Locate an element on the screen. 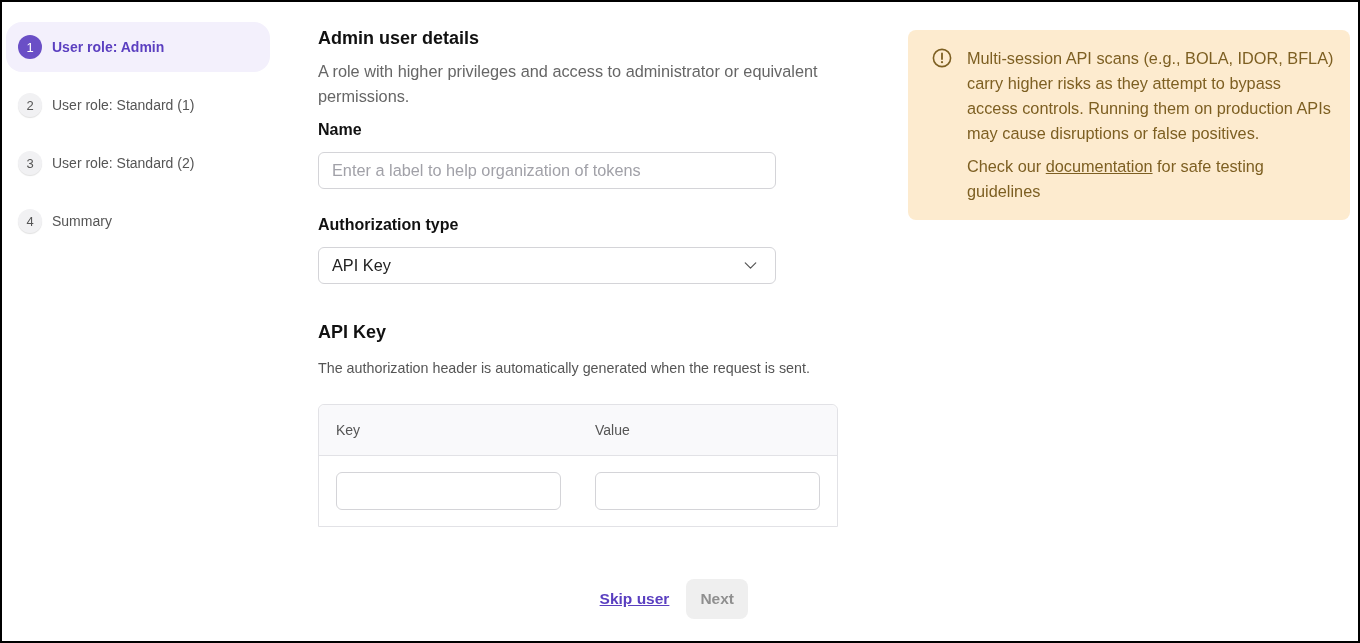 The height and width of the screenshot is (643, 1360). alert-note: Check our documentation for safe testing guidelines is located at coordinates (1116, 179).